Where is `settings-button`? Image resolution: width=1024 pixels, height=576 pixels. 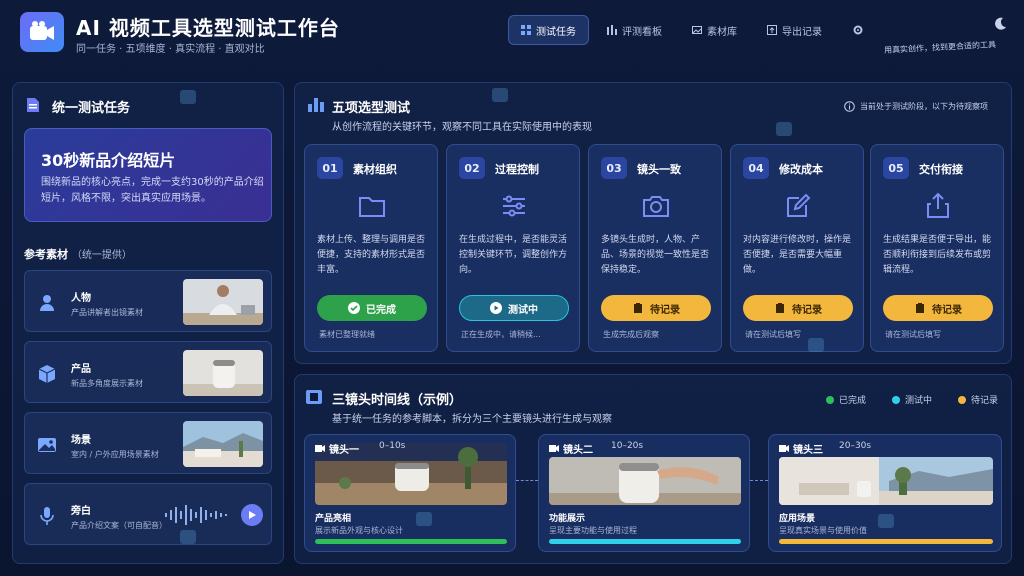 settings-button is located at coordinates (858, 30).